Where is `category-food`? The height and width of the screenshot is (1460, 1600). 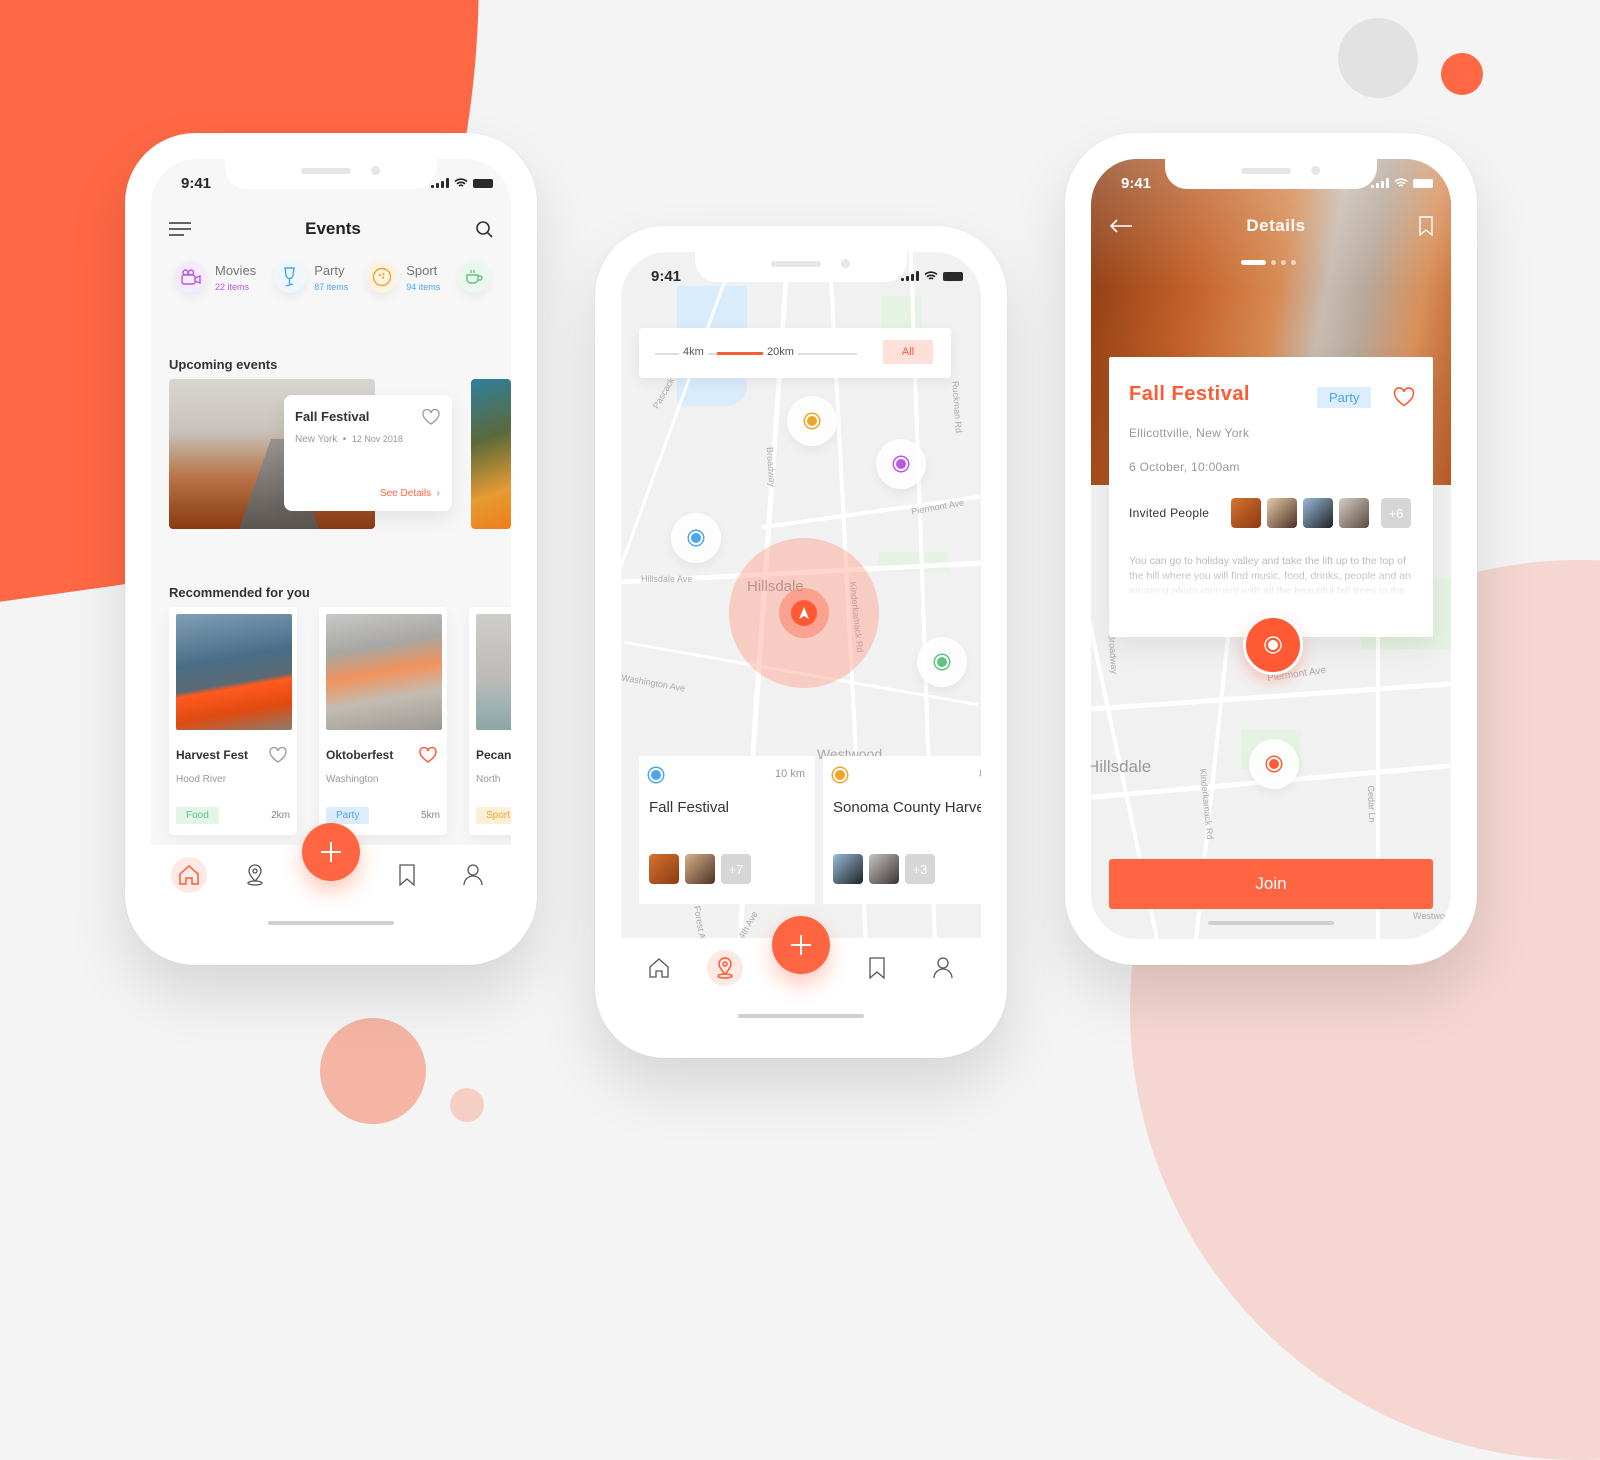 category-food is located at coordinates (474, 277).